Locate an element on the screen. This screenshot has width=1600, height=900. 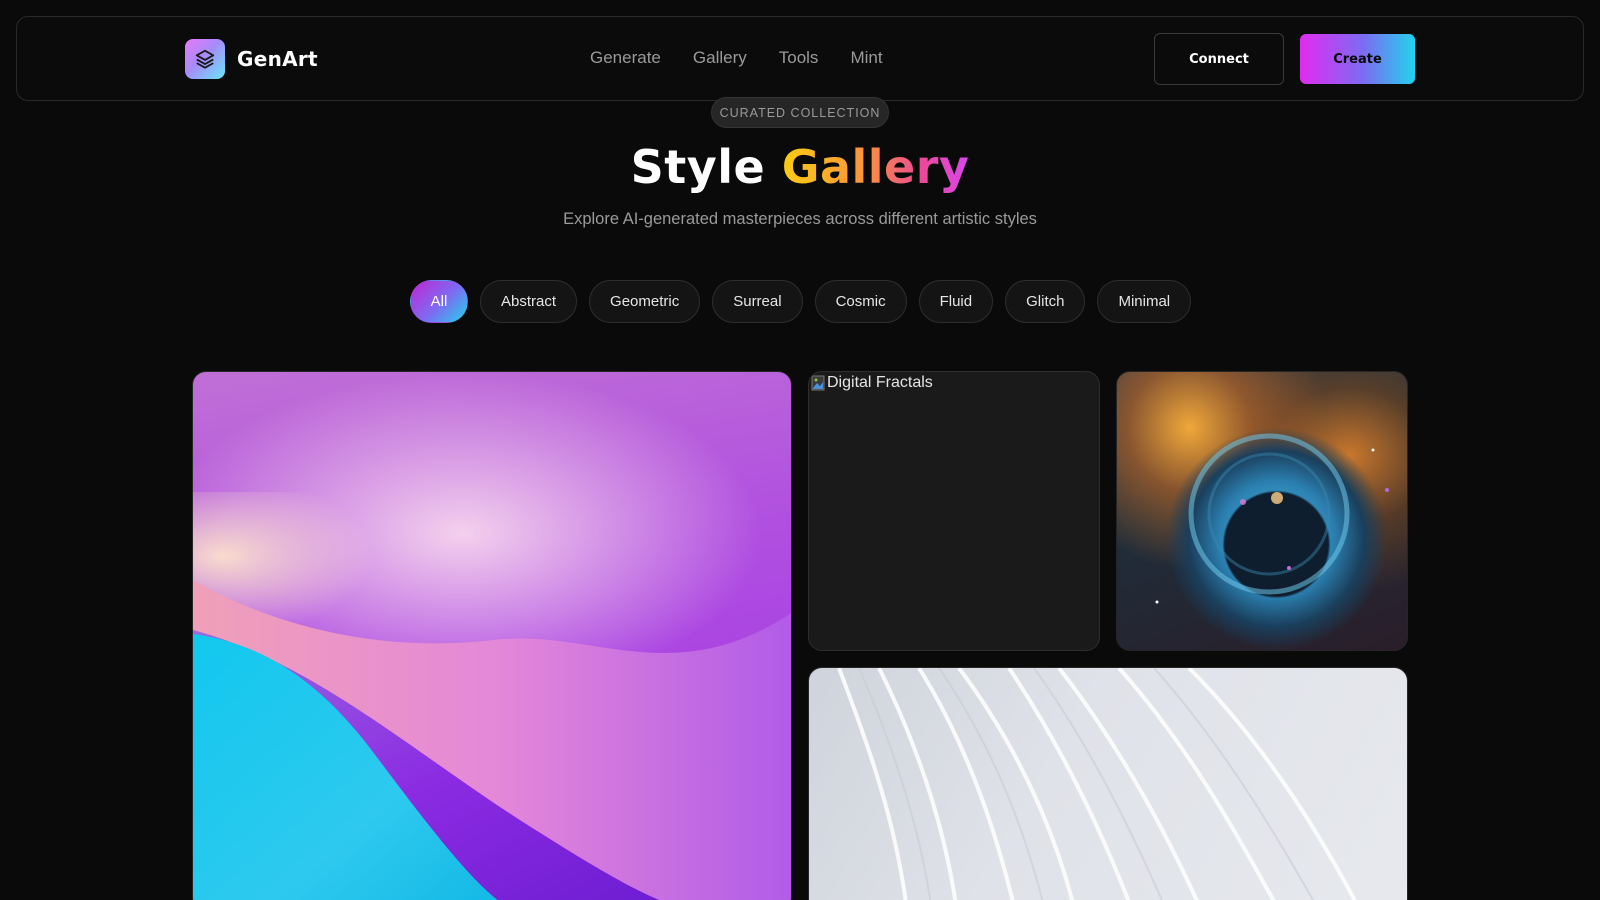
cosmic-bubble-image is located at coordinates (1272, 518).